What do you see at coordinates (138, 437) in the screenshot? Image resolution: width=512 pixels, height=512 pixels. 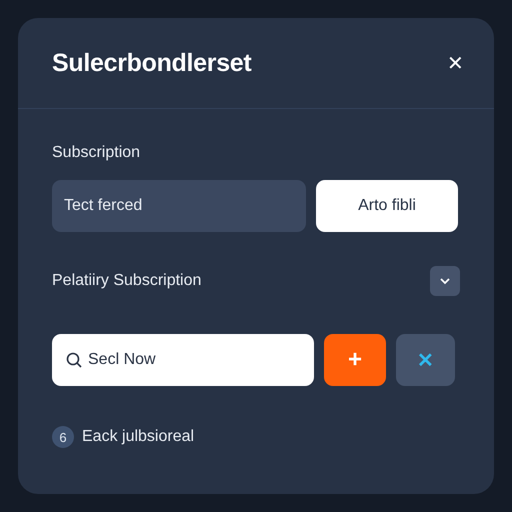 I see `footer-text: Eack julbsioreal` at bounding box center [138, 437].